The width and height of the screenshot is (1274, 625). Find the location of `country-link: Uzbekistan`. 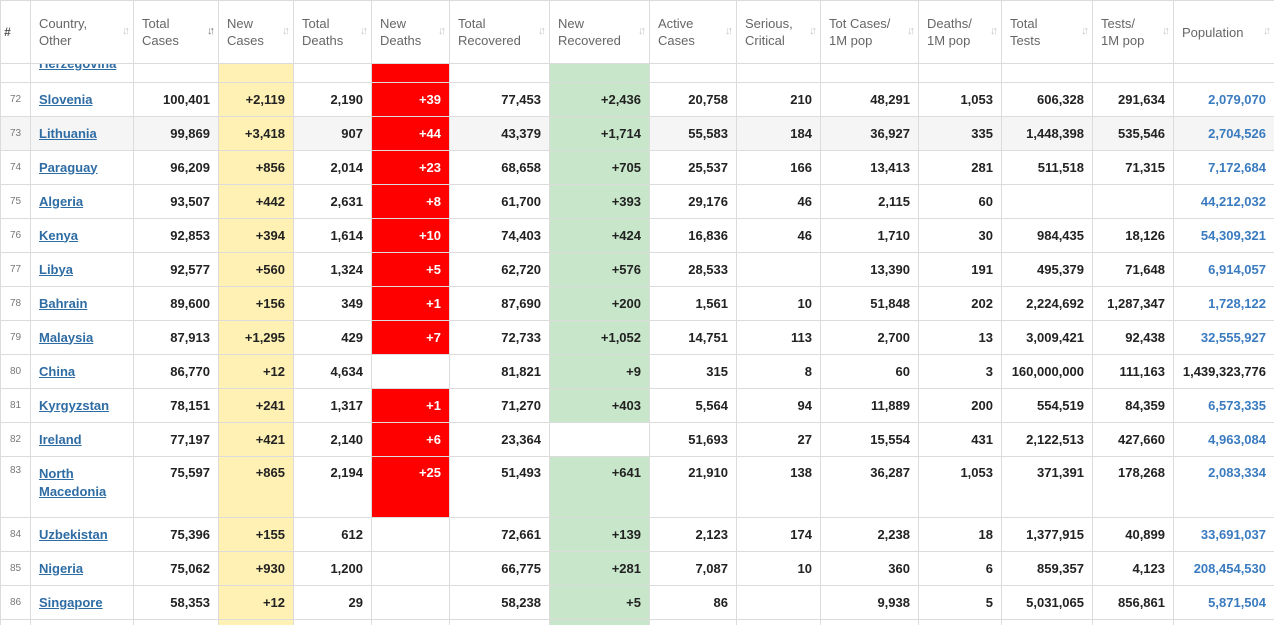

country-link: Uzbekistan is located at coordinates (73, 534).